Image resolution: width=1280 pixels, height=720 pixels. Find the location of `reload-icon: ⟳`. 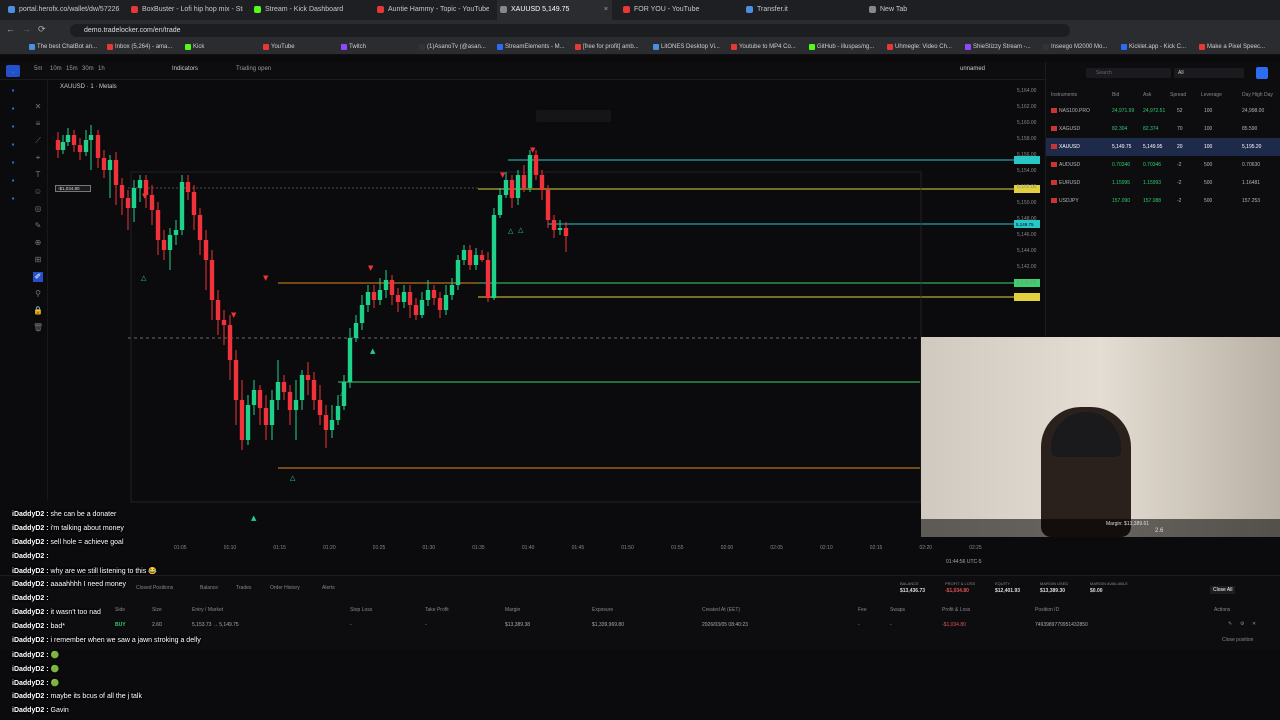

reload-icon: ⟳ is located at coordinates (42, 29).